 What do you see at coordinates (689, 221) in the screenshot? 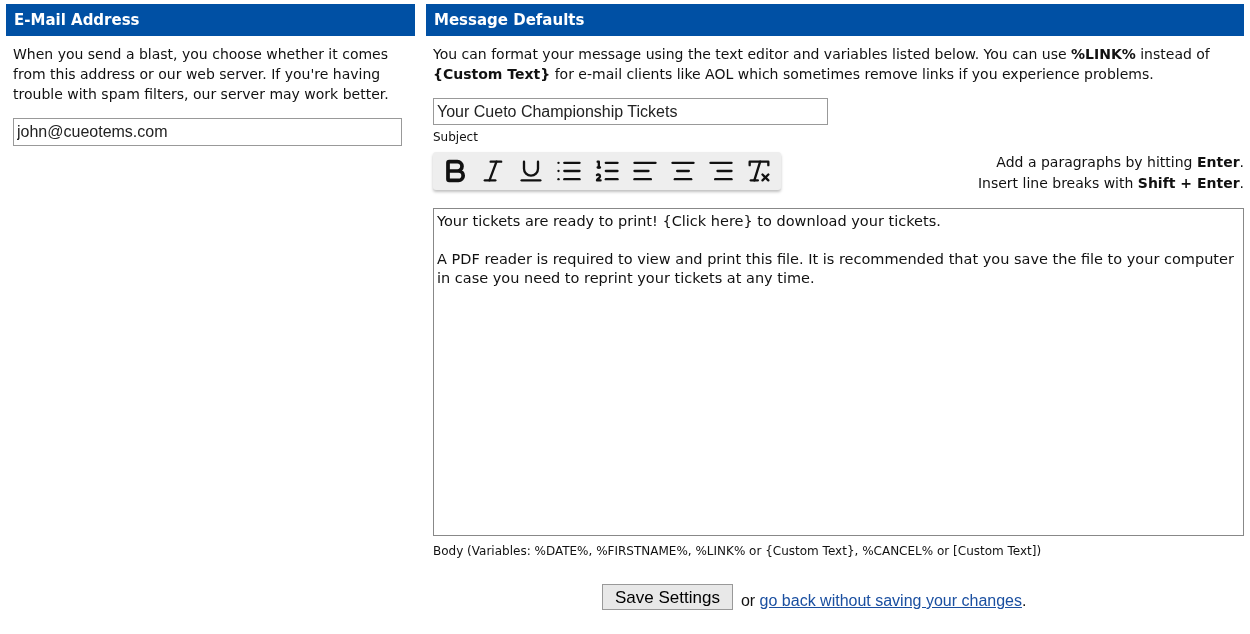
I see `body-paragraph: Your tickets are ready to print! {Click here} to download your tickets.` at bounding box center [689, 221].